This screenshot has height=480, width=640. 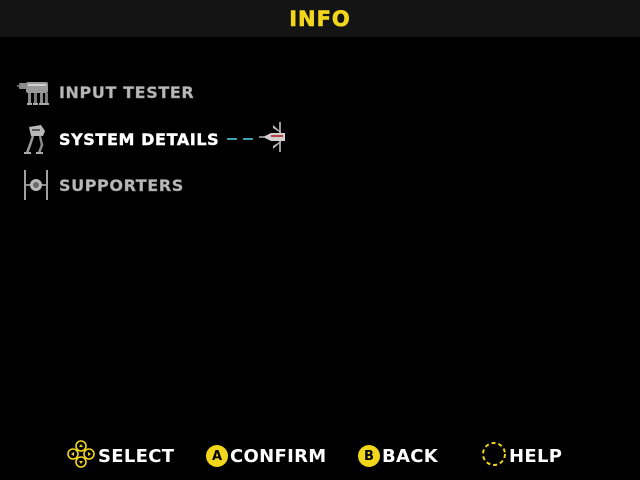 What do you see at coordinates (127, 92) in the screenshot?
I see `menu-item-label: INPUT TESTER` at bounding box center [127, 92].